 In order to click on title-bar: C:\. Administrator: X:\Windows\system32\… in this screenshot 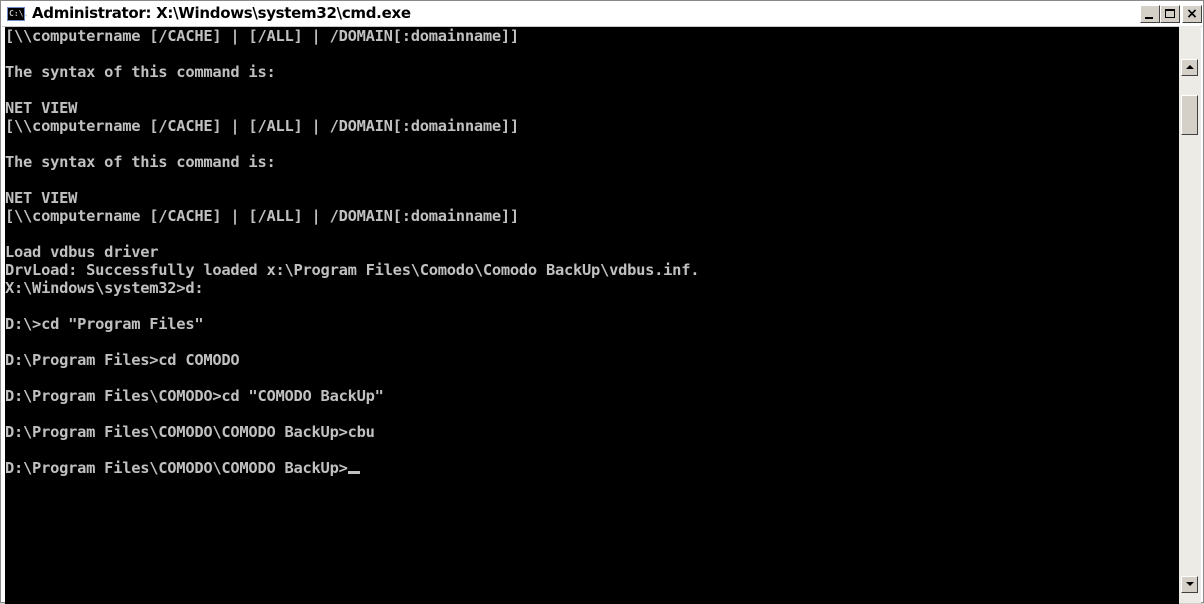, I will do `click(602, 14)`.